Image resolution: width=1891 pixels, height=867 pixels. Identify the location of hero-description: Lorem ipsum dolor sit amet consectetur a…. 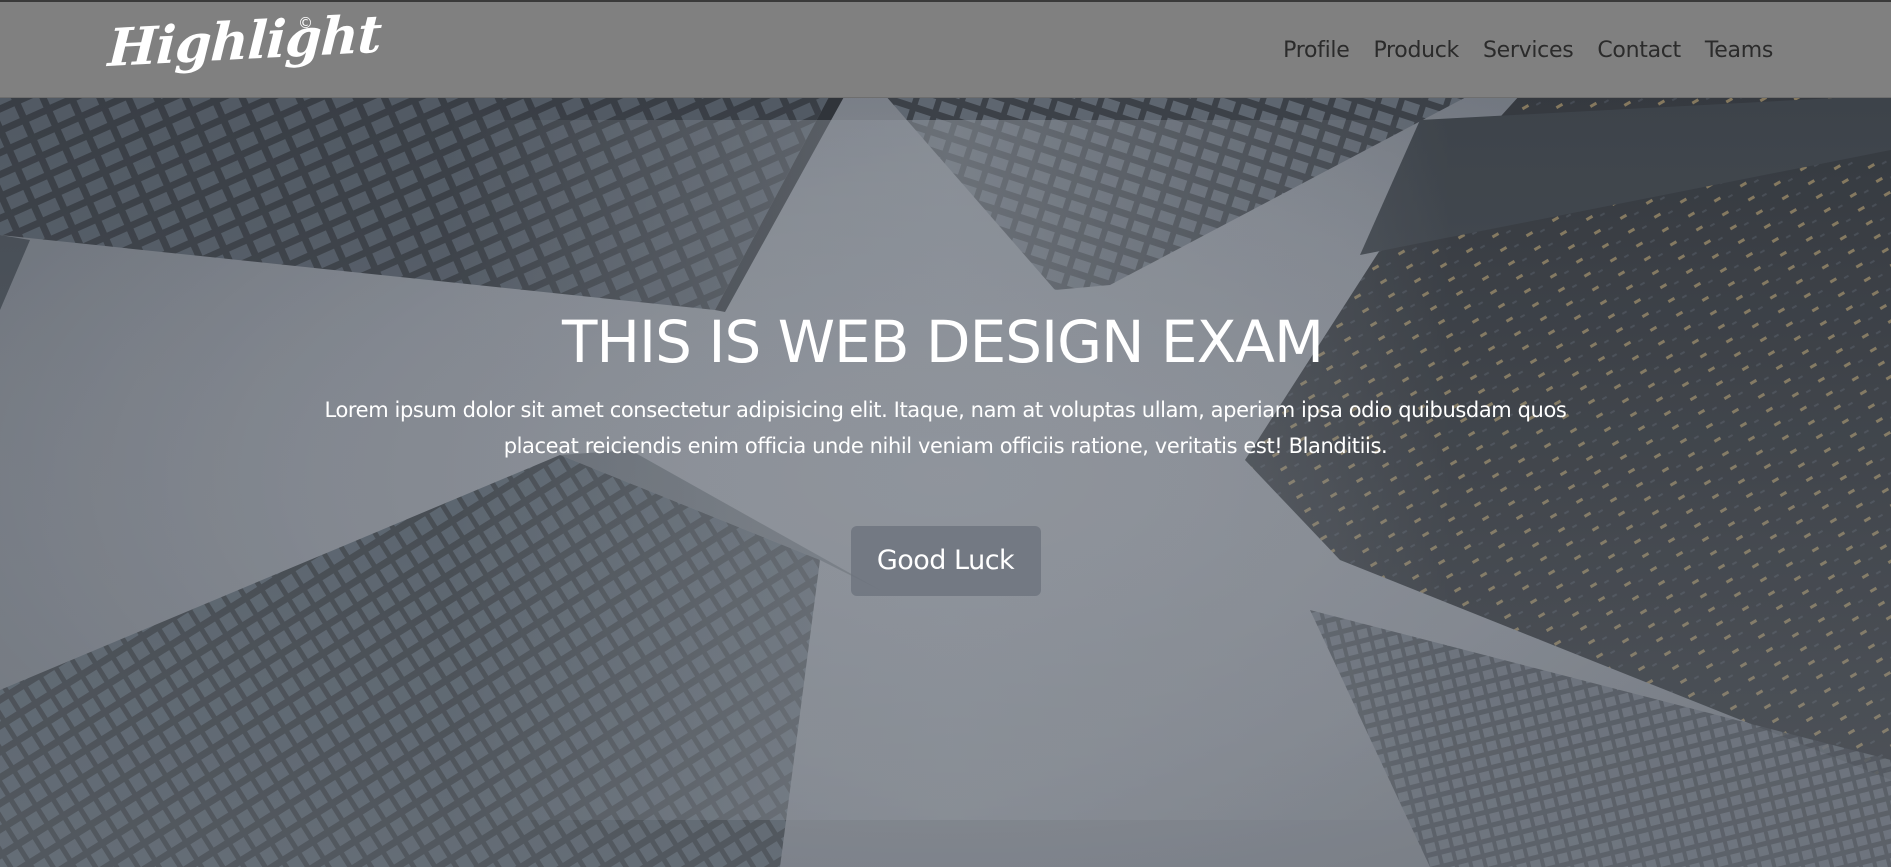
(945, 428).